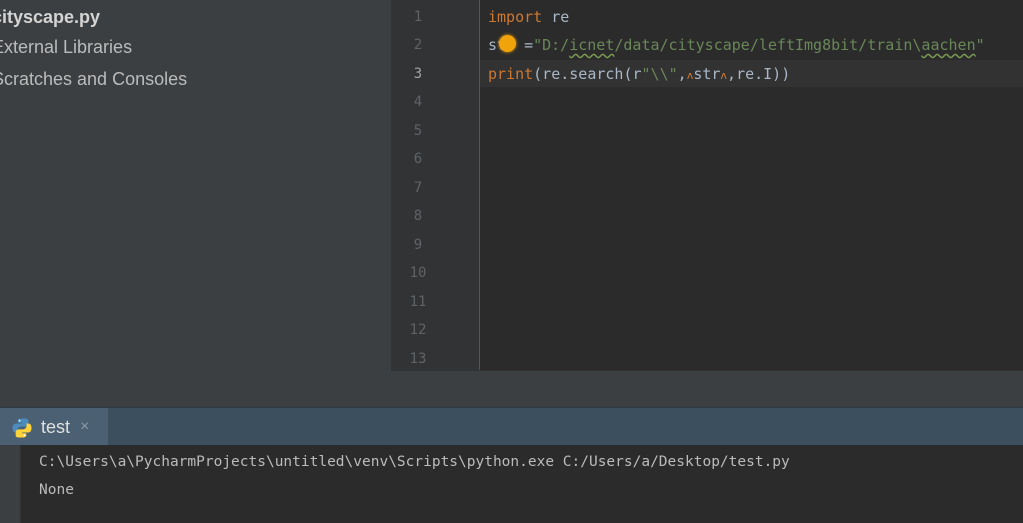  Describe the element at coordinates (418, 302) in the screenshot. I see `line-number: 11` at that location.